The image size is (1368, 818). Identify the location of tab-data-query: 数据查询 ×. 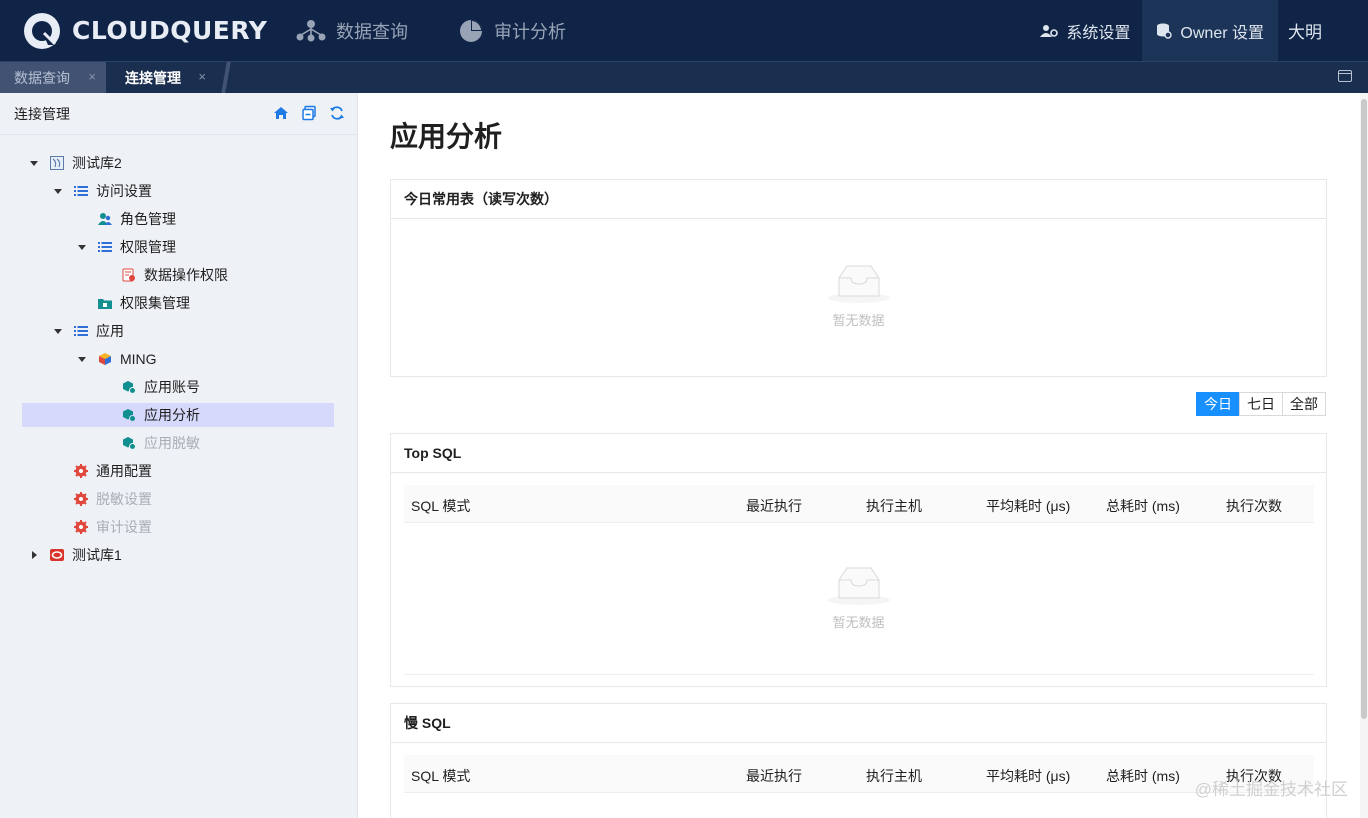
(53, 77).